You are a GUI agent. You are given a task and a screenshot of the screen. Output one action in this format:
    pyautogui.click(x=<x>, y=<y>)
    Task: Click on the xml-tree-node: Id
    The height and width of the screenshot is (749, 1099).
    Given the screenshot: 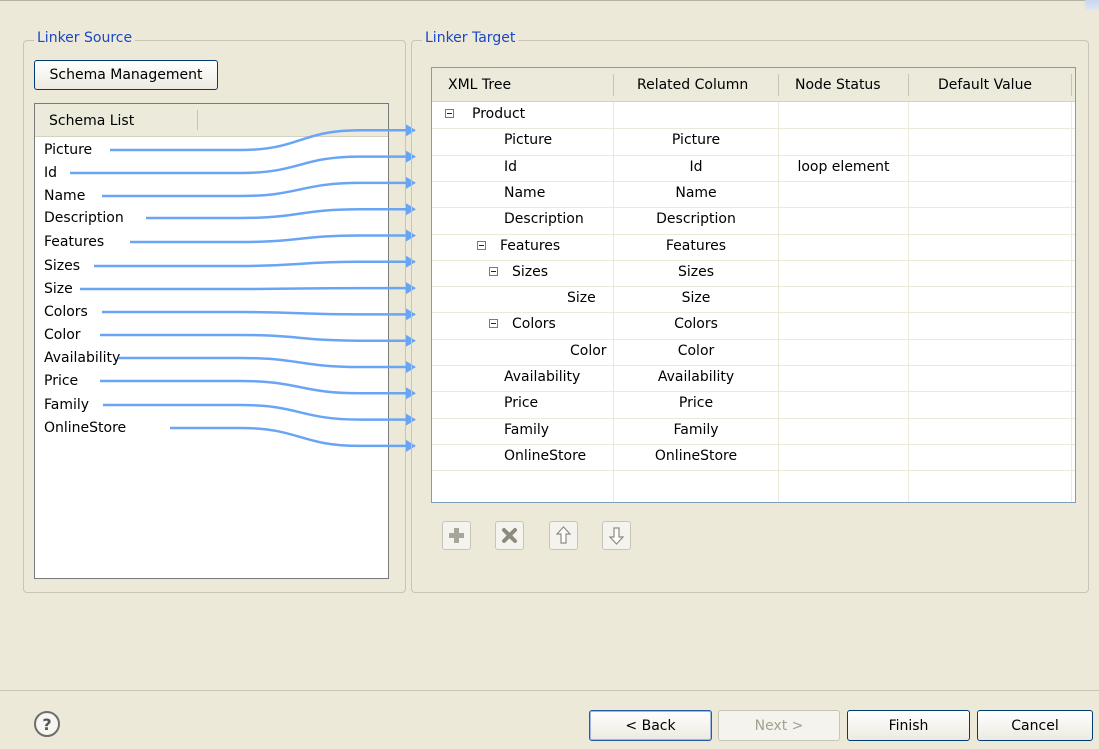 What is the action you would take?
    pyautogui.click(x=510, y=167)
    